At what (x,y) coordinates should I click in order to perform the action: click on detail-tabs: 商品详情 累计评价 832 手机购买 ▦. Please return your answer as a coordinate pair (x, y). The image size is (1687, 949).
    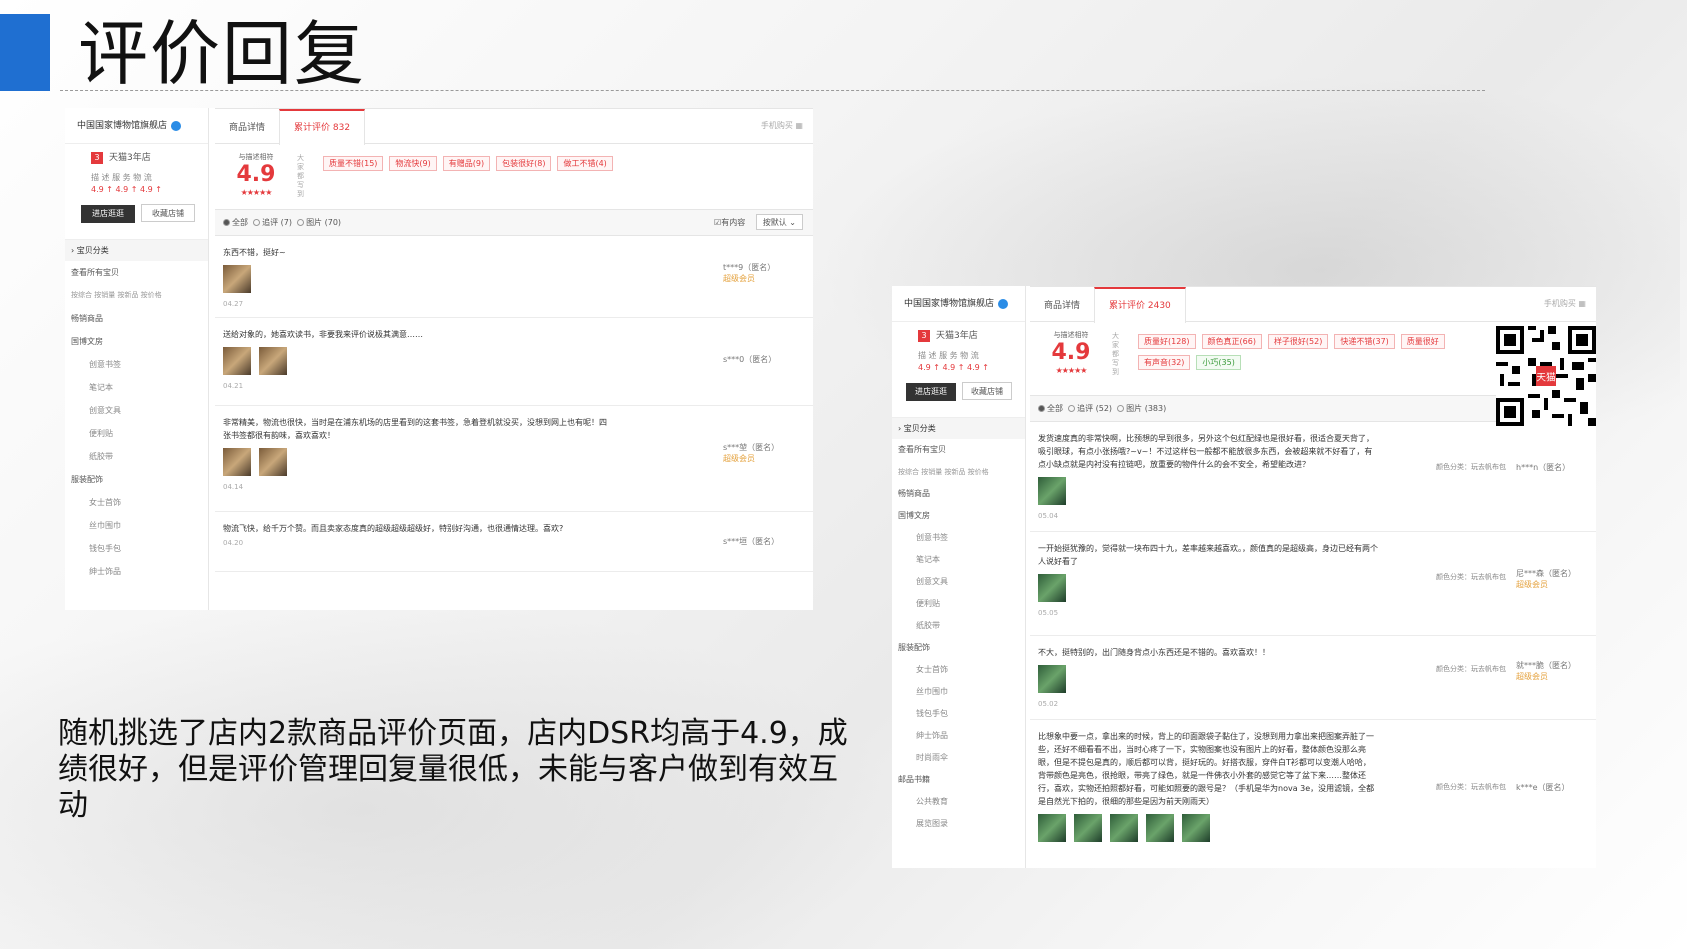
    Looking at the image, I should click on (514, 127).